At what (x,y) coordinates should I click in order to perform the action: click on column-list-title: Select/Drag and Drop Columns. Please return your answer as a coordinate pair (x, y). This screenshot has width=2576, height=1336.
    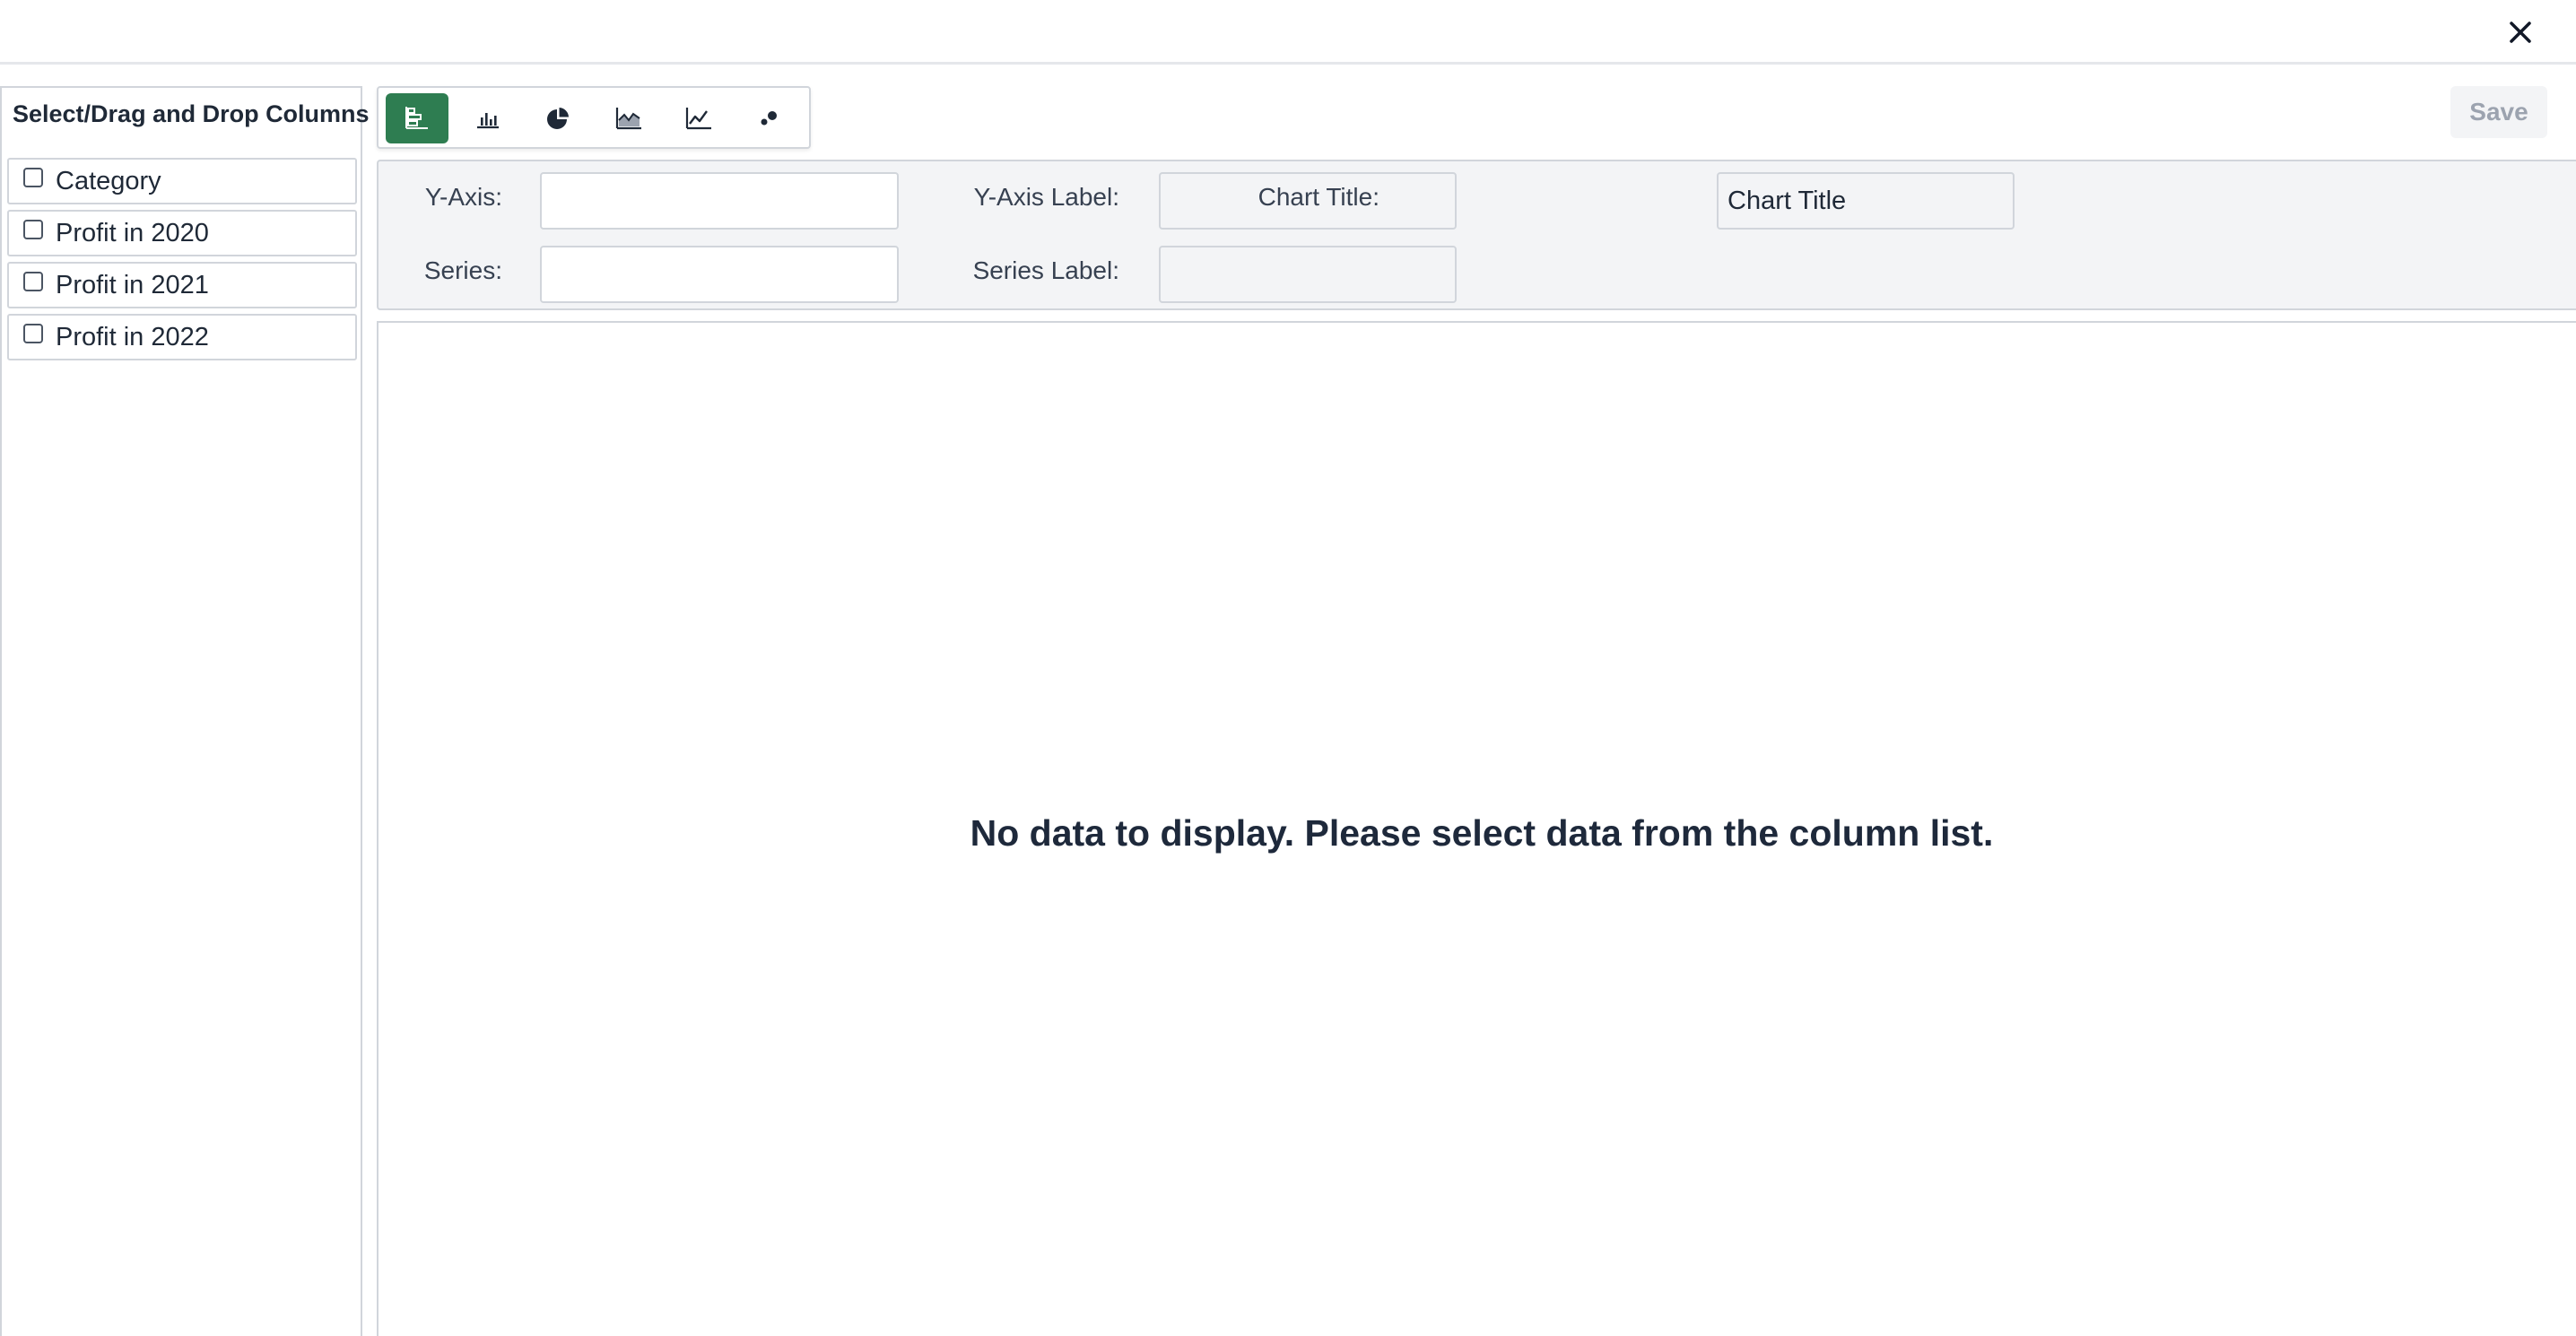
    Looking at the image, I should click on (191, 114).